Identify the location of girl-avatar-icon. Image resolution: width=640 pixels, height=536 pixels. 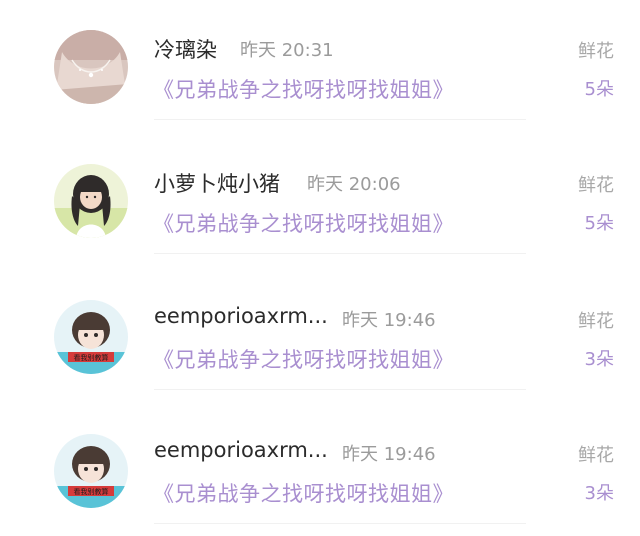
(91, 201).